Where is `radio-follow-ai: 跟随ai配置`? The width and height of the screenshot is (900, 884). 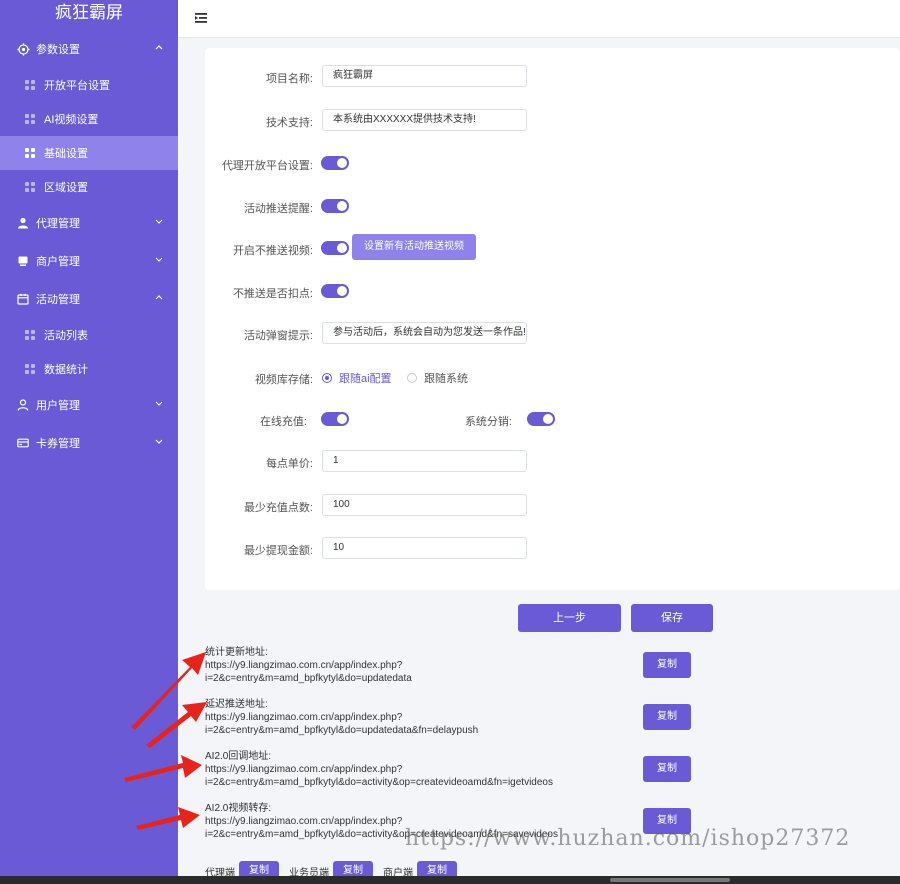 radio-follow-ai: 跟随ai配置 is located at coordinates (357, 378).